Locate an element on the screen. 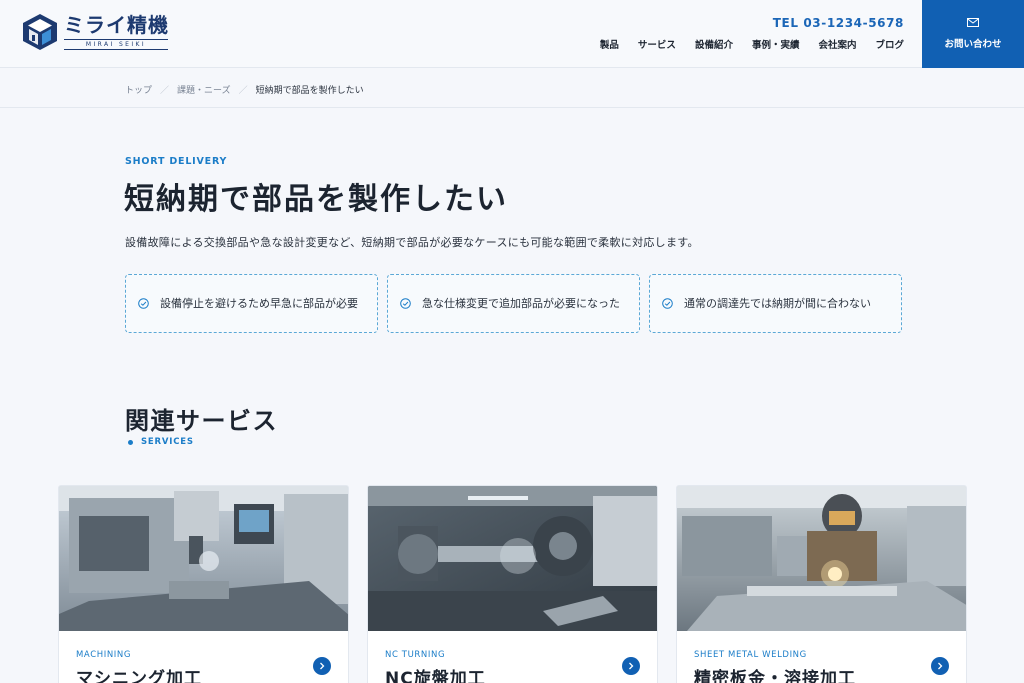 This screenshot has height=683, width=1024. contact-button-label: お問い合わせ is located at coordinates (973, 44).